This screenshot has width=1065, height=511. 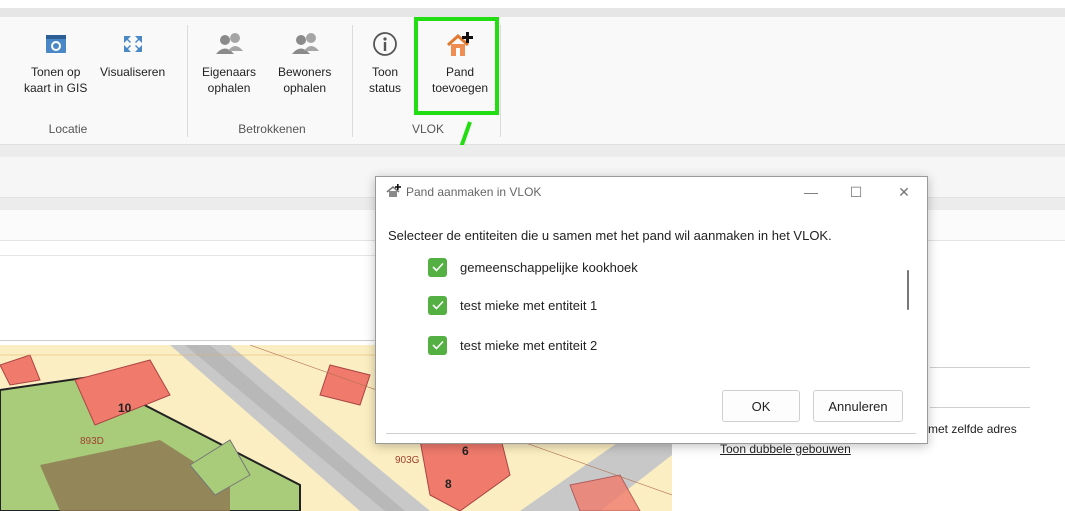 I want to click on group-label-betrokkenen: Betrokkenen, so click(x=272, y=129).